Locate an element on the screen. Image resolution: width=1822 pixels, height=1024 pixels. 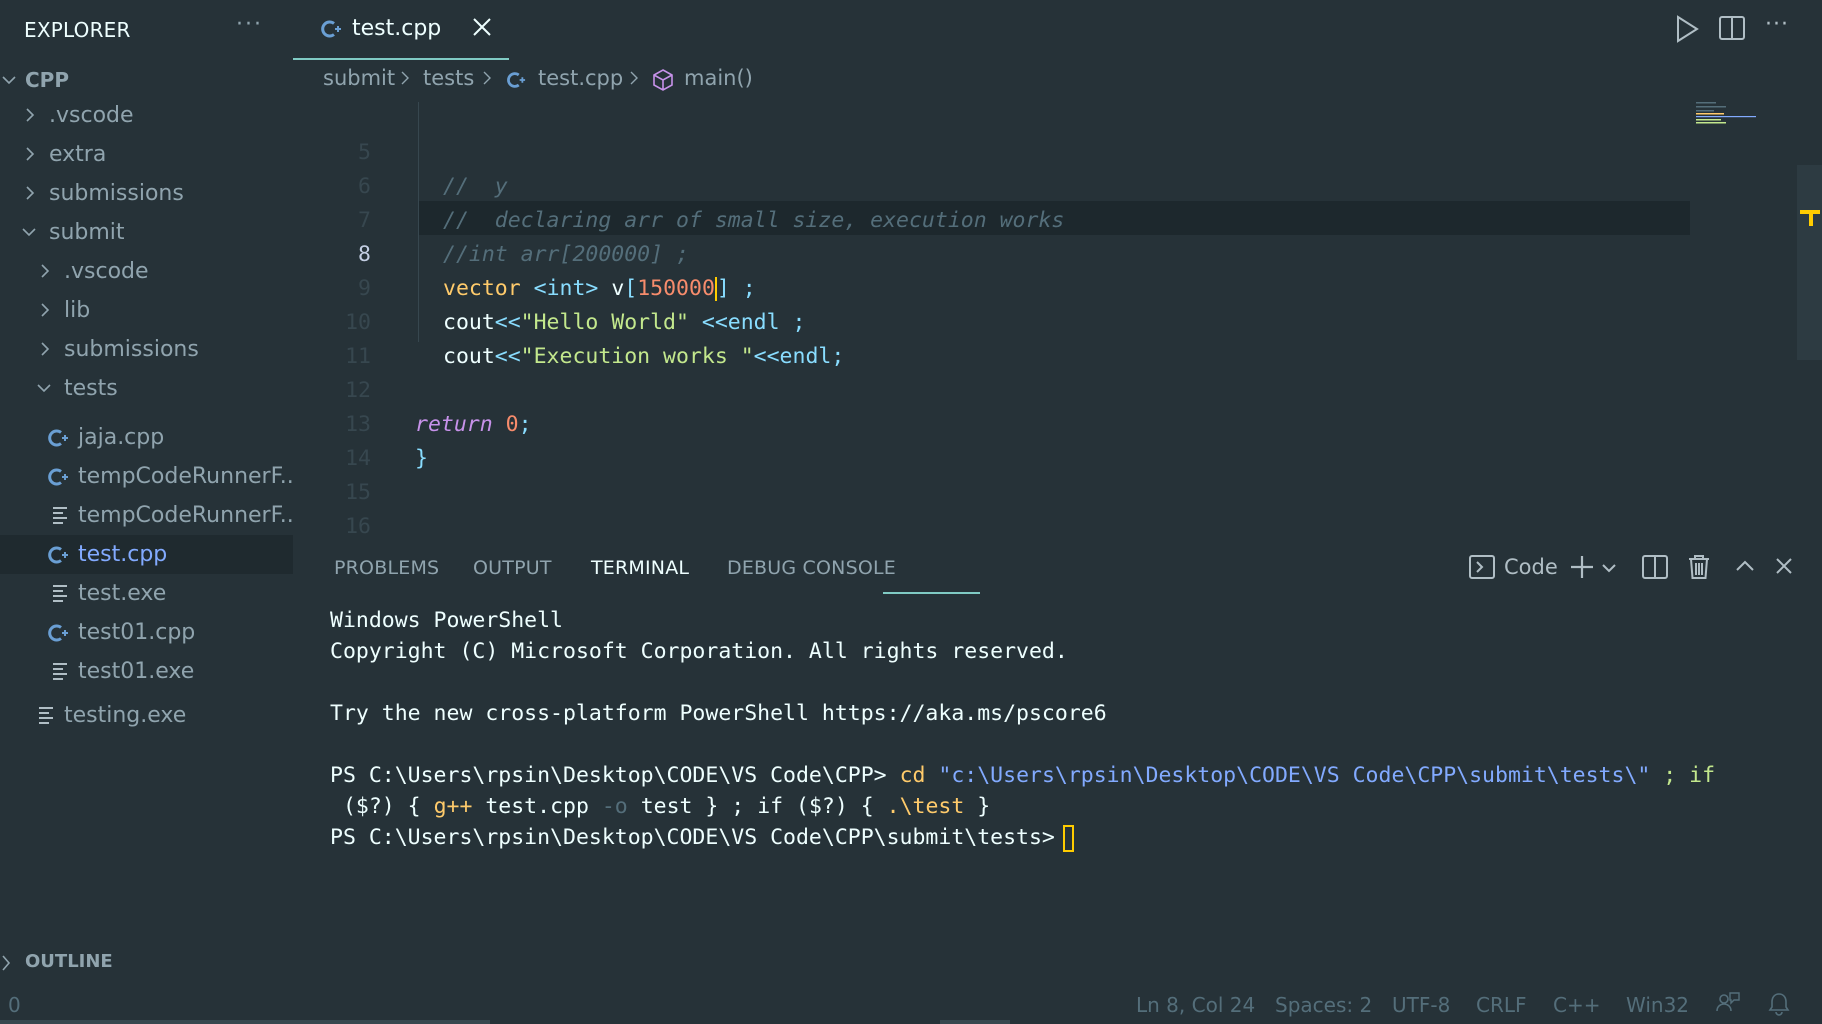
code-line: 13 } is located at coordinates (991, 422).